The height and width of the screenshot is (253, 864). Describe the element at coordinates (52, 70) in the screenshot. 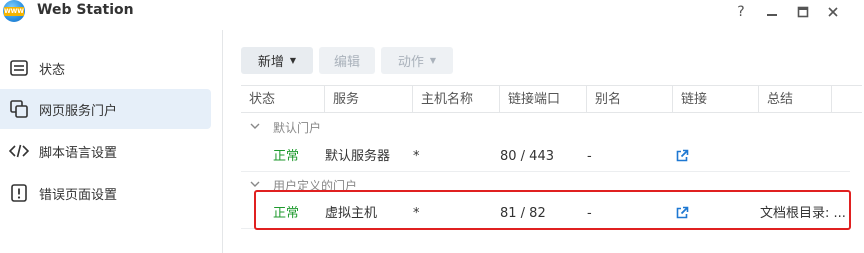

I see `sidebar-item-label: 状态` at that location.